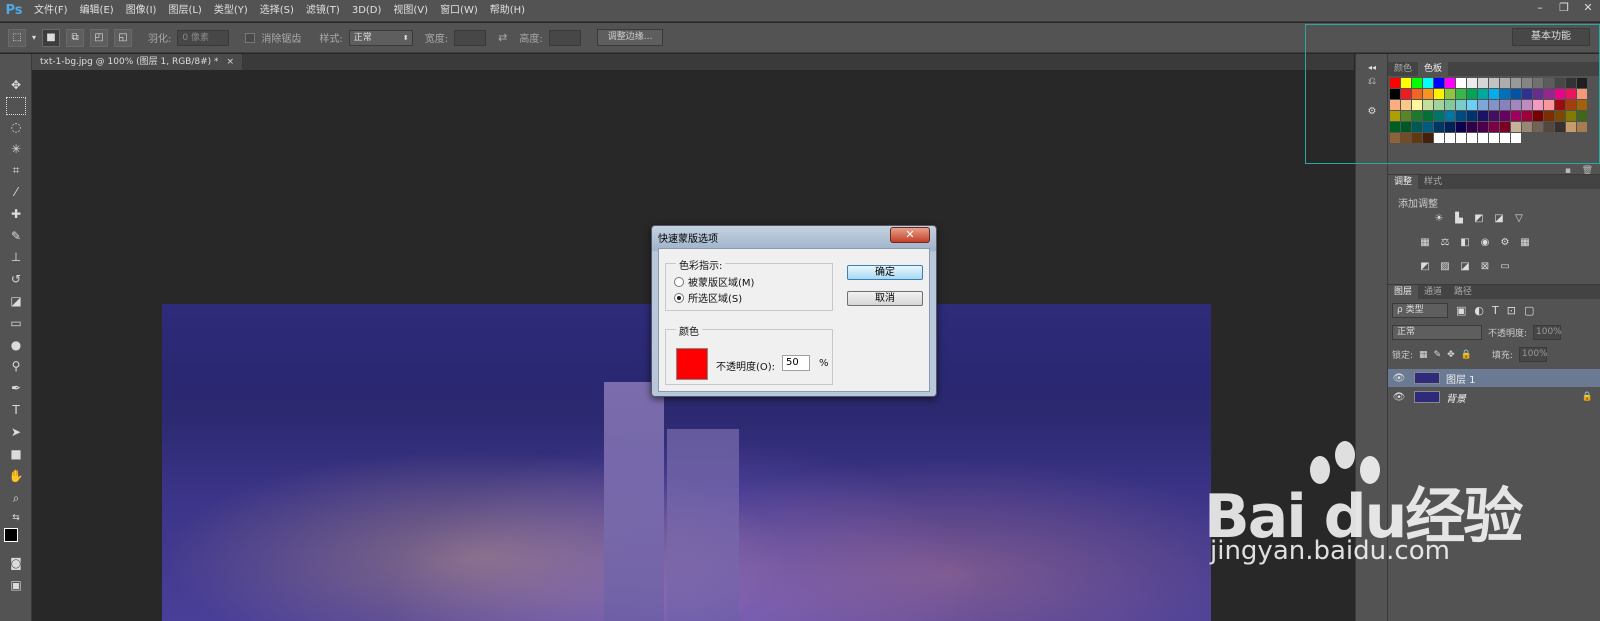 The height and width of the screenshot is (621, 1600). Describe the element at coordinates (1459, 219) in the screenshot. I see `levels-icon: ▙` at that location.